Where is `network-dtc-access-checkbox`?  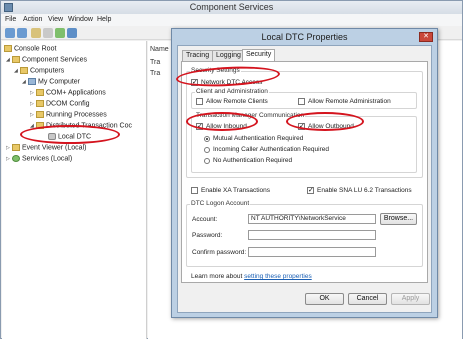 network-dtc-access-checkbox is located at coordinates (194, 82).